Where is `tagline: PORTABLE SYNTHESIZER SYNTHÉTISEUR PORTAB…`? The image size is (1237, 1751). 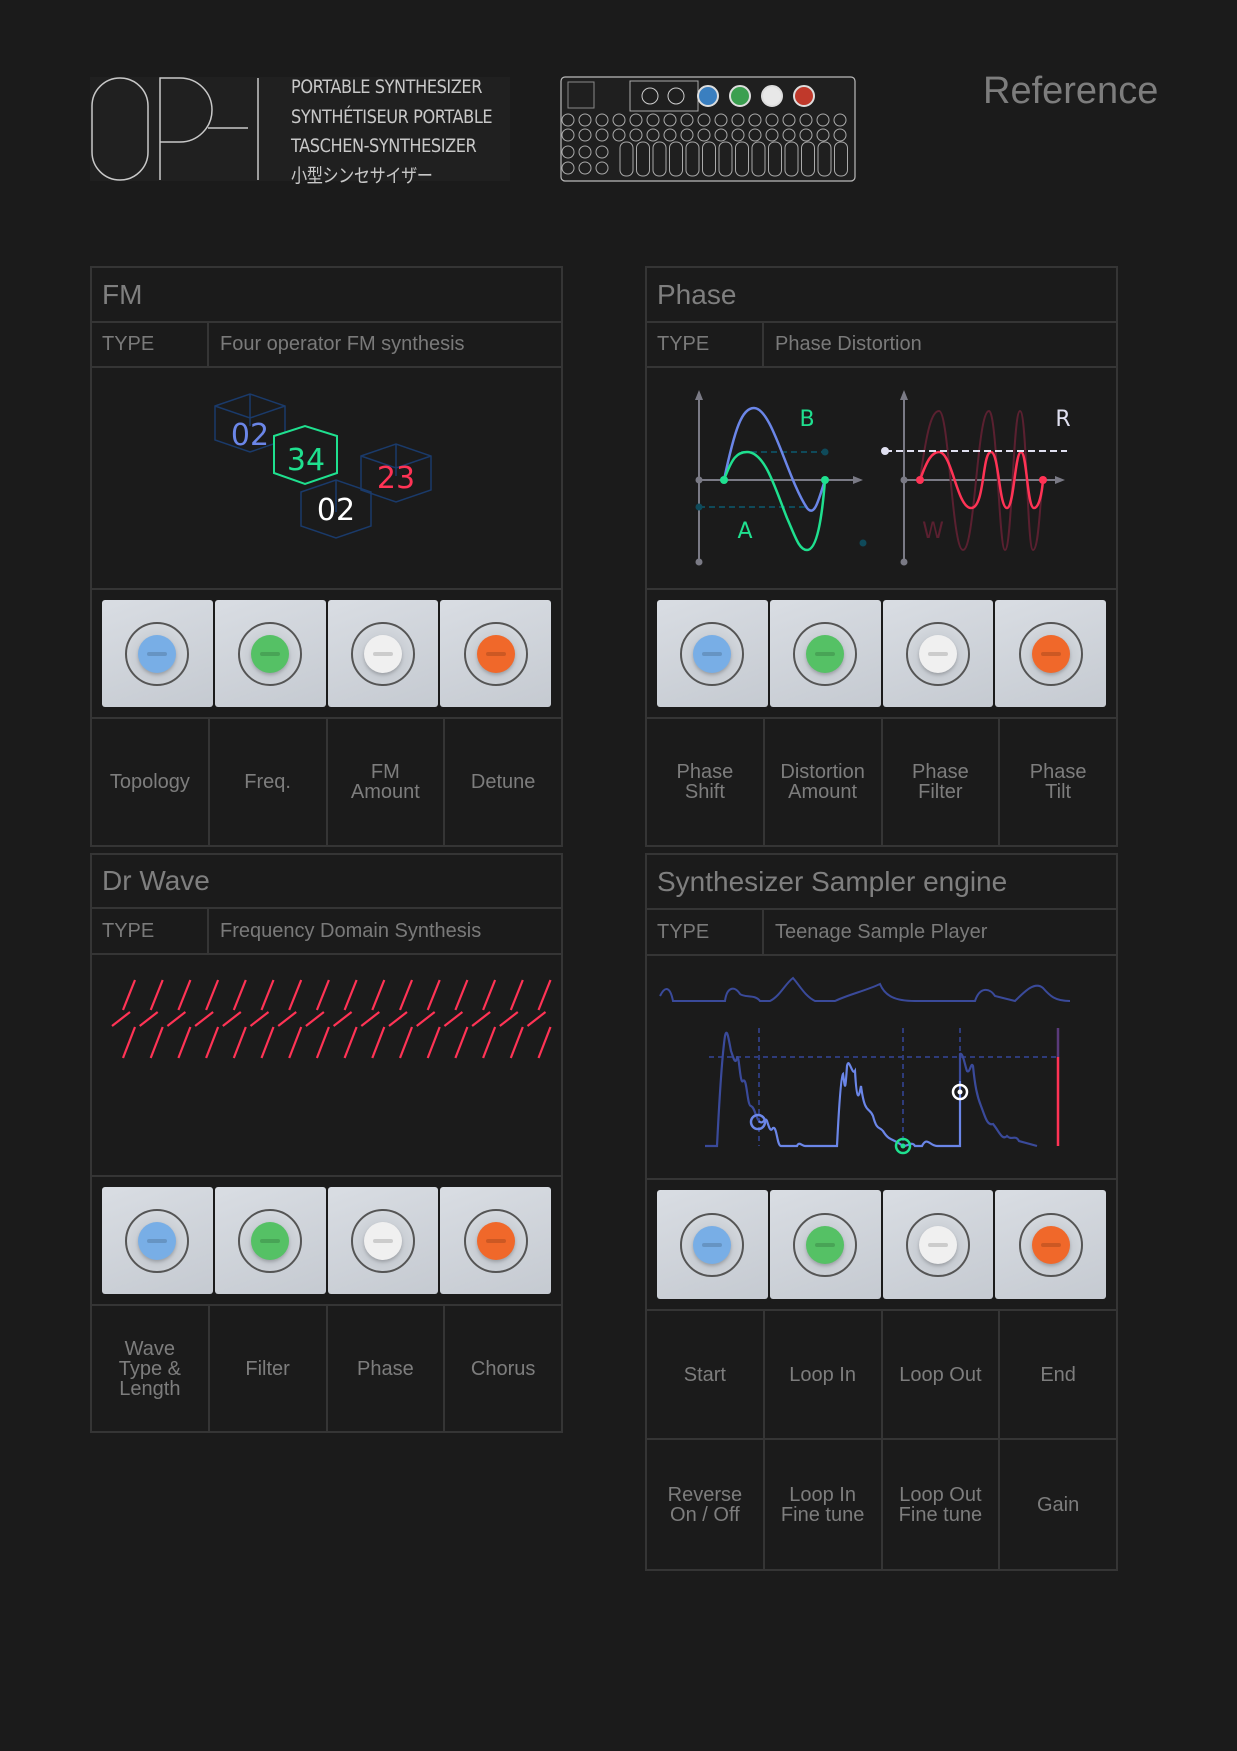
tagline: PORTABLE SYNTHESIZER SYNTHÉTISEUR PORTAB… is located at coordinates (392, 132).